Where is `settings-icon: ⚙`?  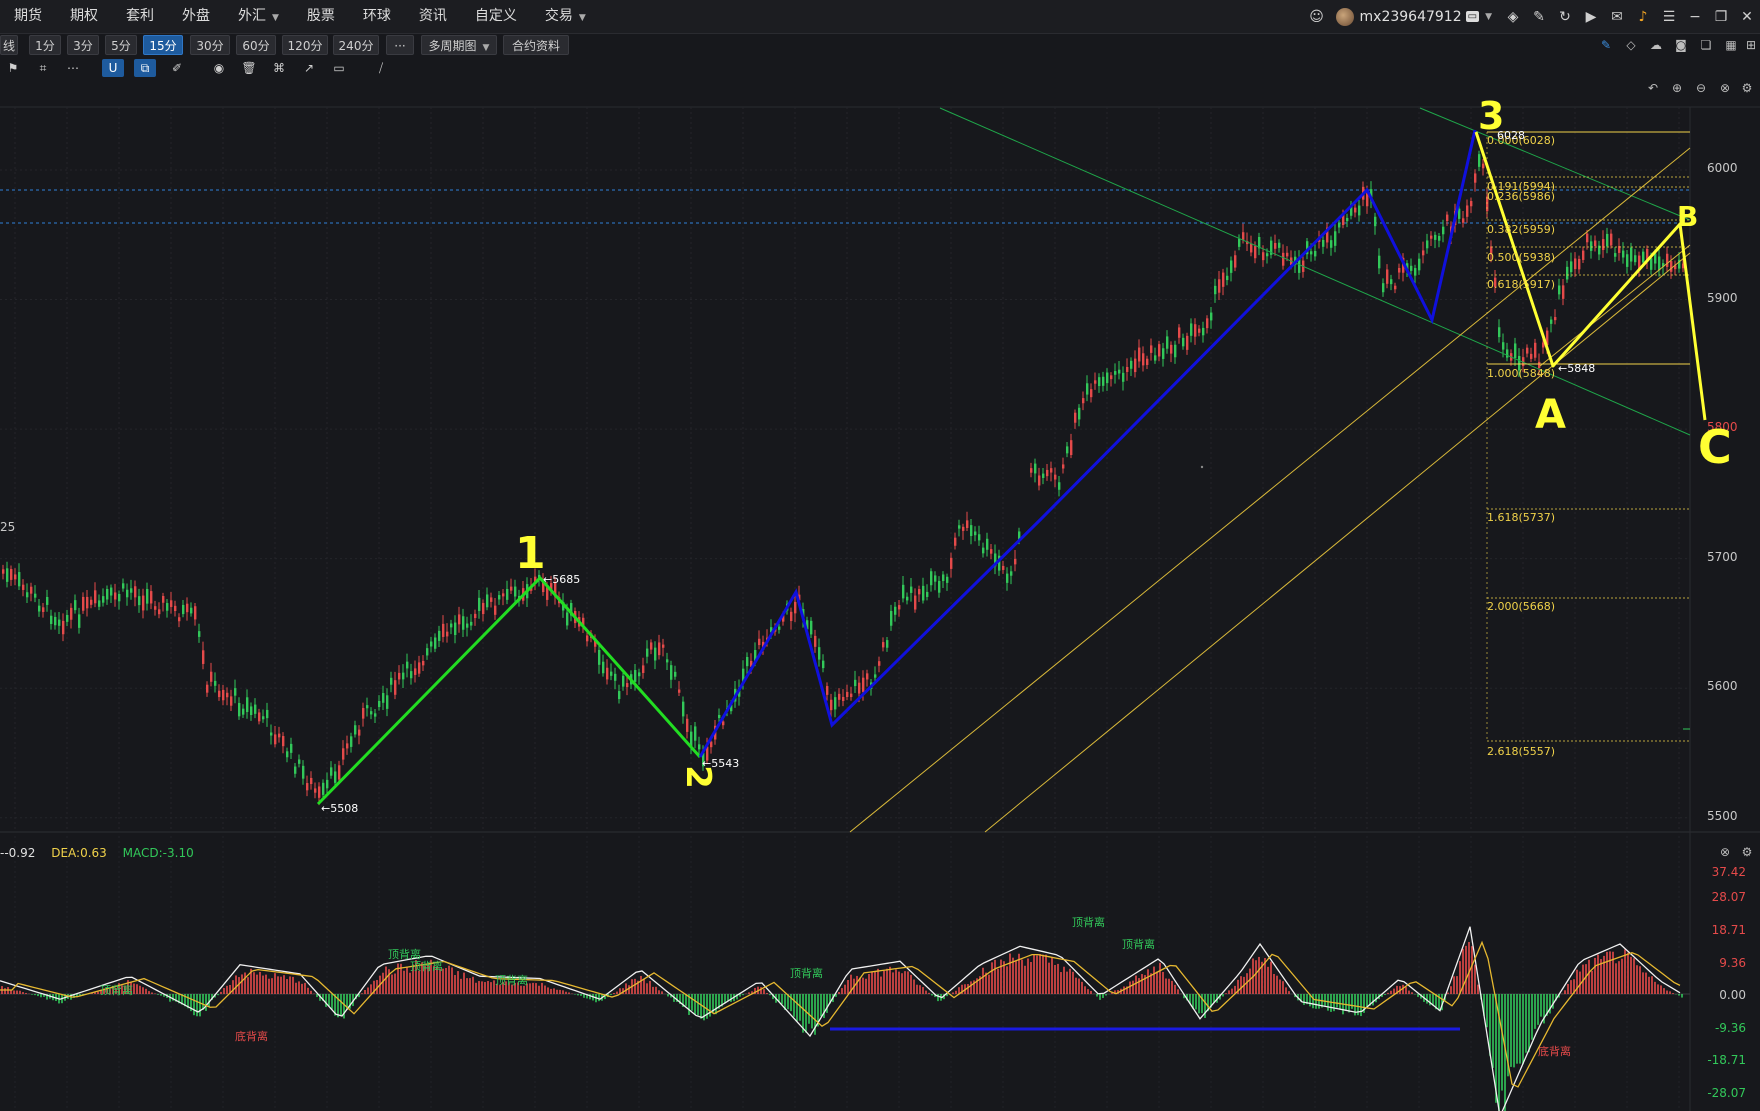
settings-icon: ⚙ is located at coordinates (1747, 852).